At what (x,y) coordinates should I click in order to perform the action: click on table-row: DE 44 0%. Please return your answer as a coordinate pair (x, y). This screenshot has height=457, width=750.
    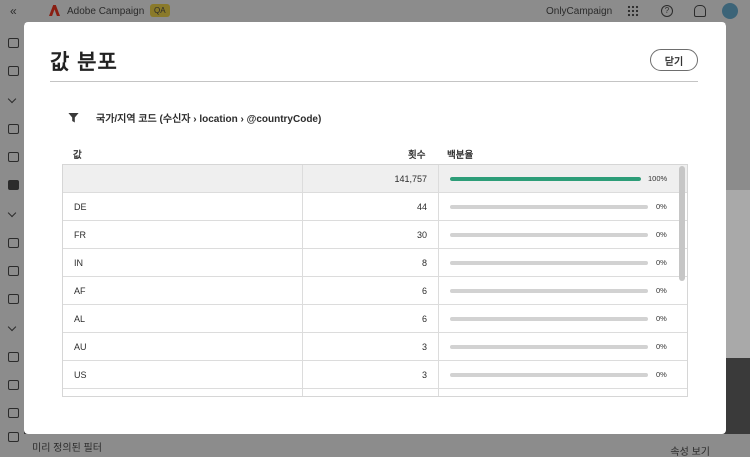
    Looking at the image, I should click on (375, 207).